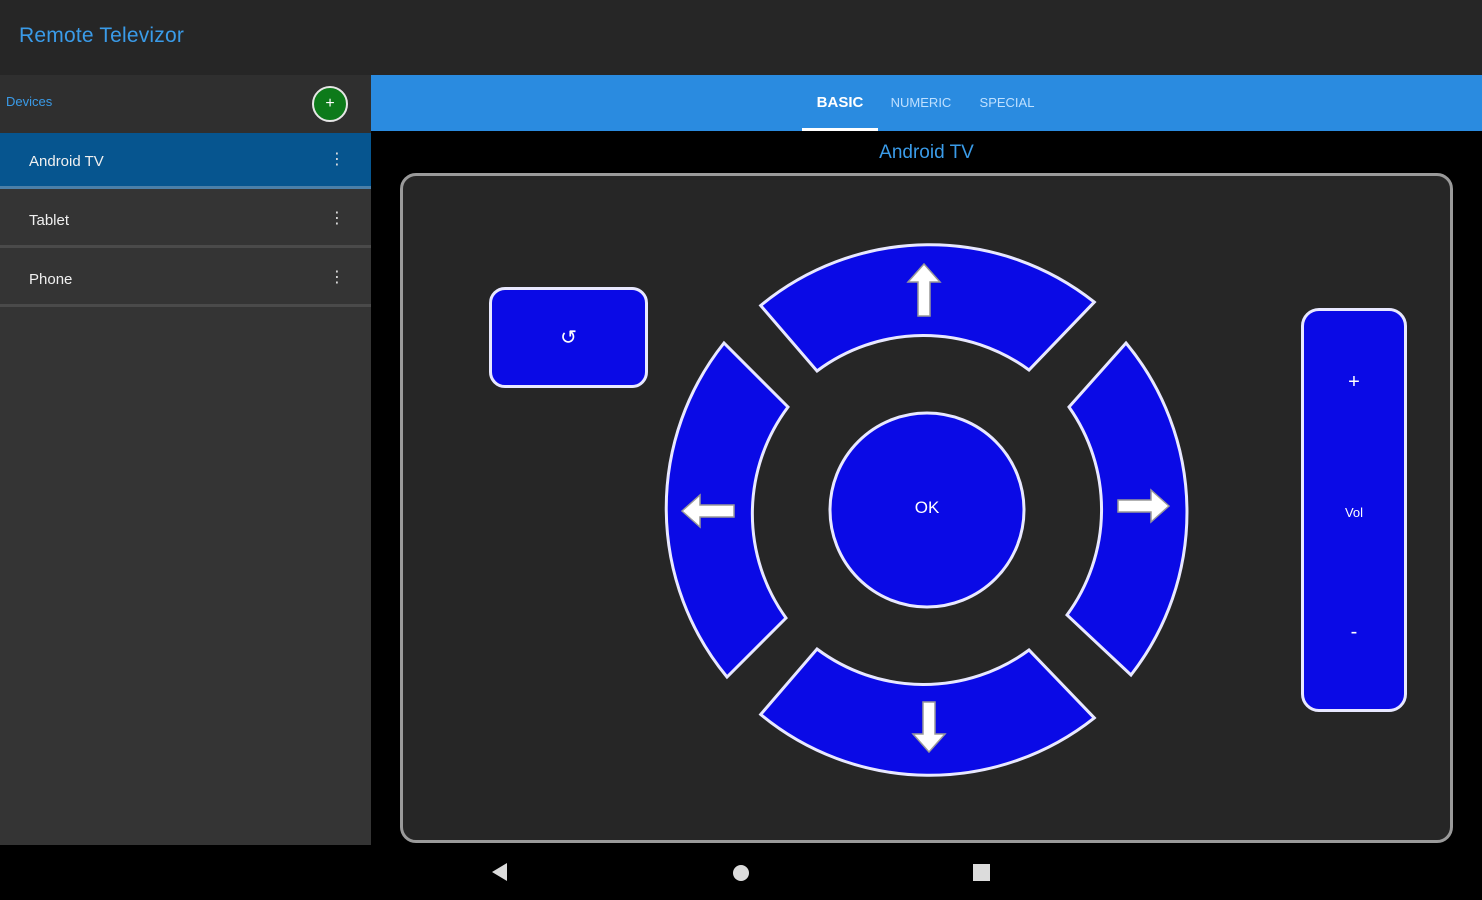  I want to click on tab-special: SPECIAL, so click(1007, 102).